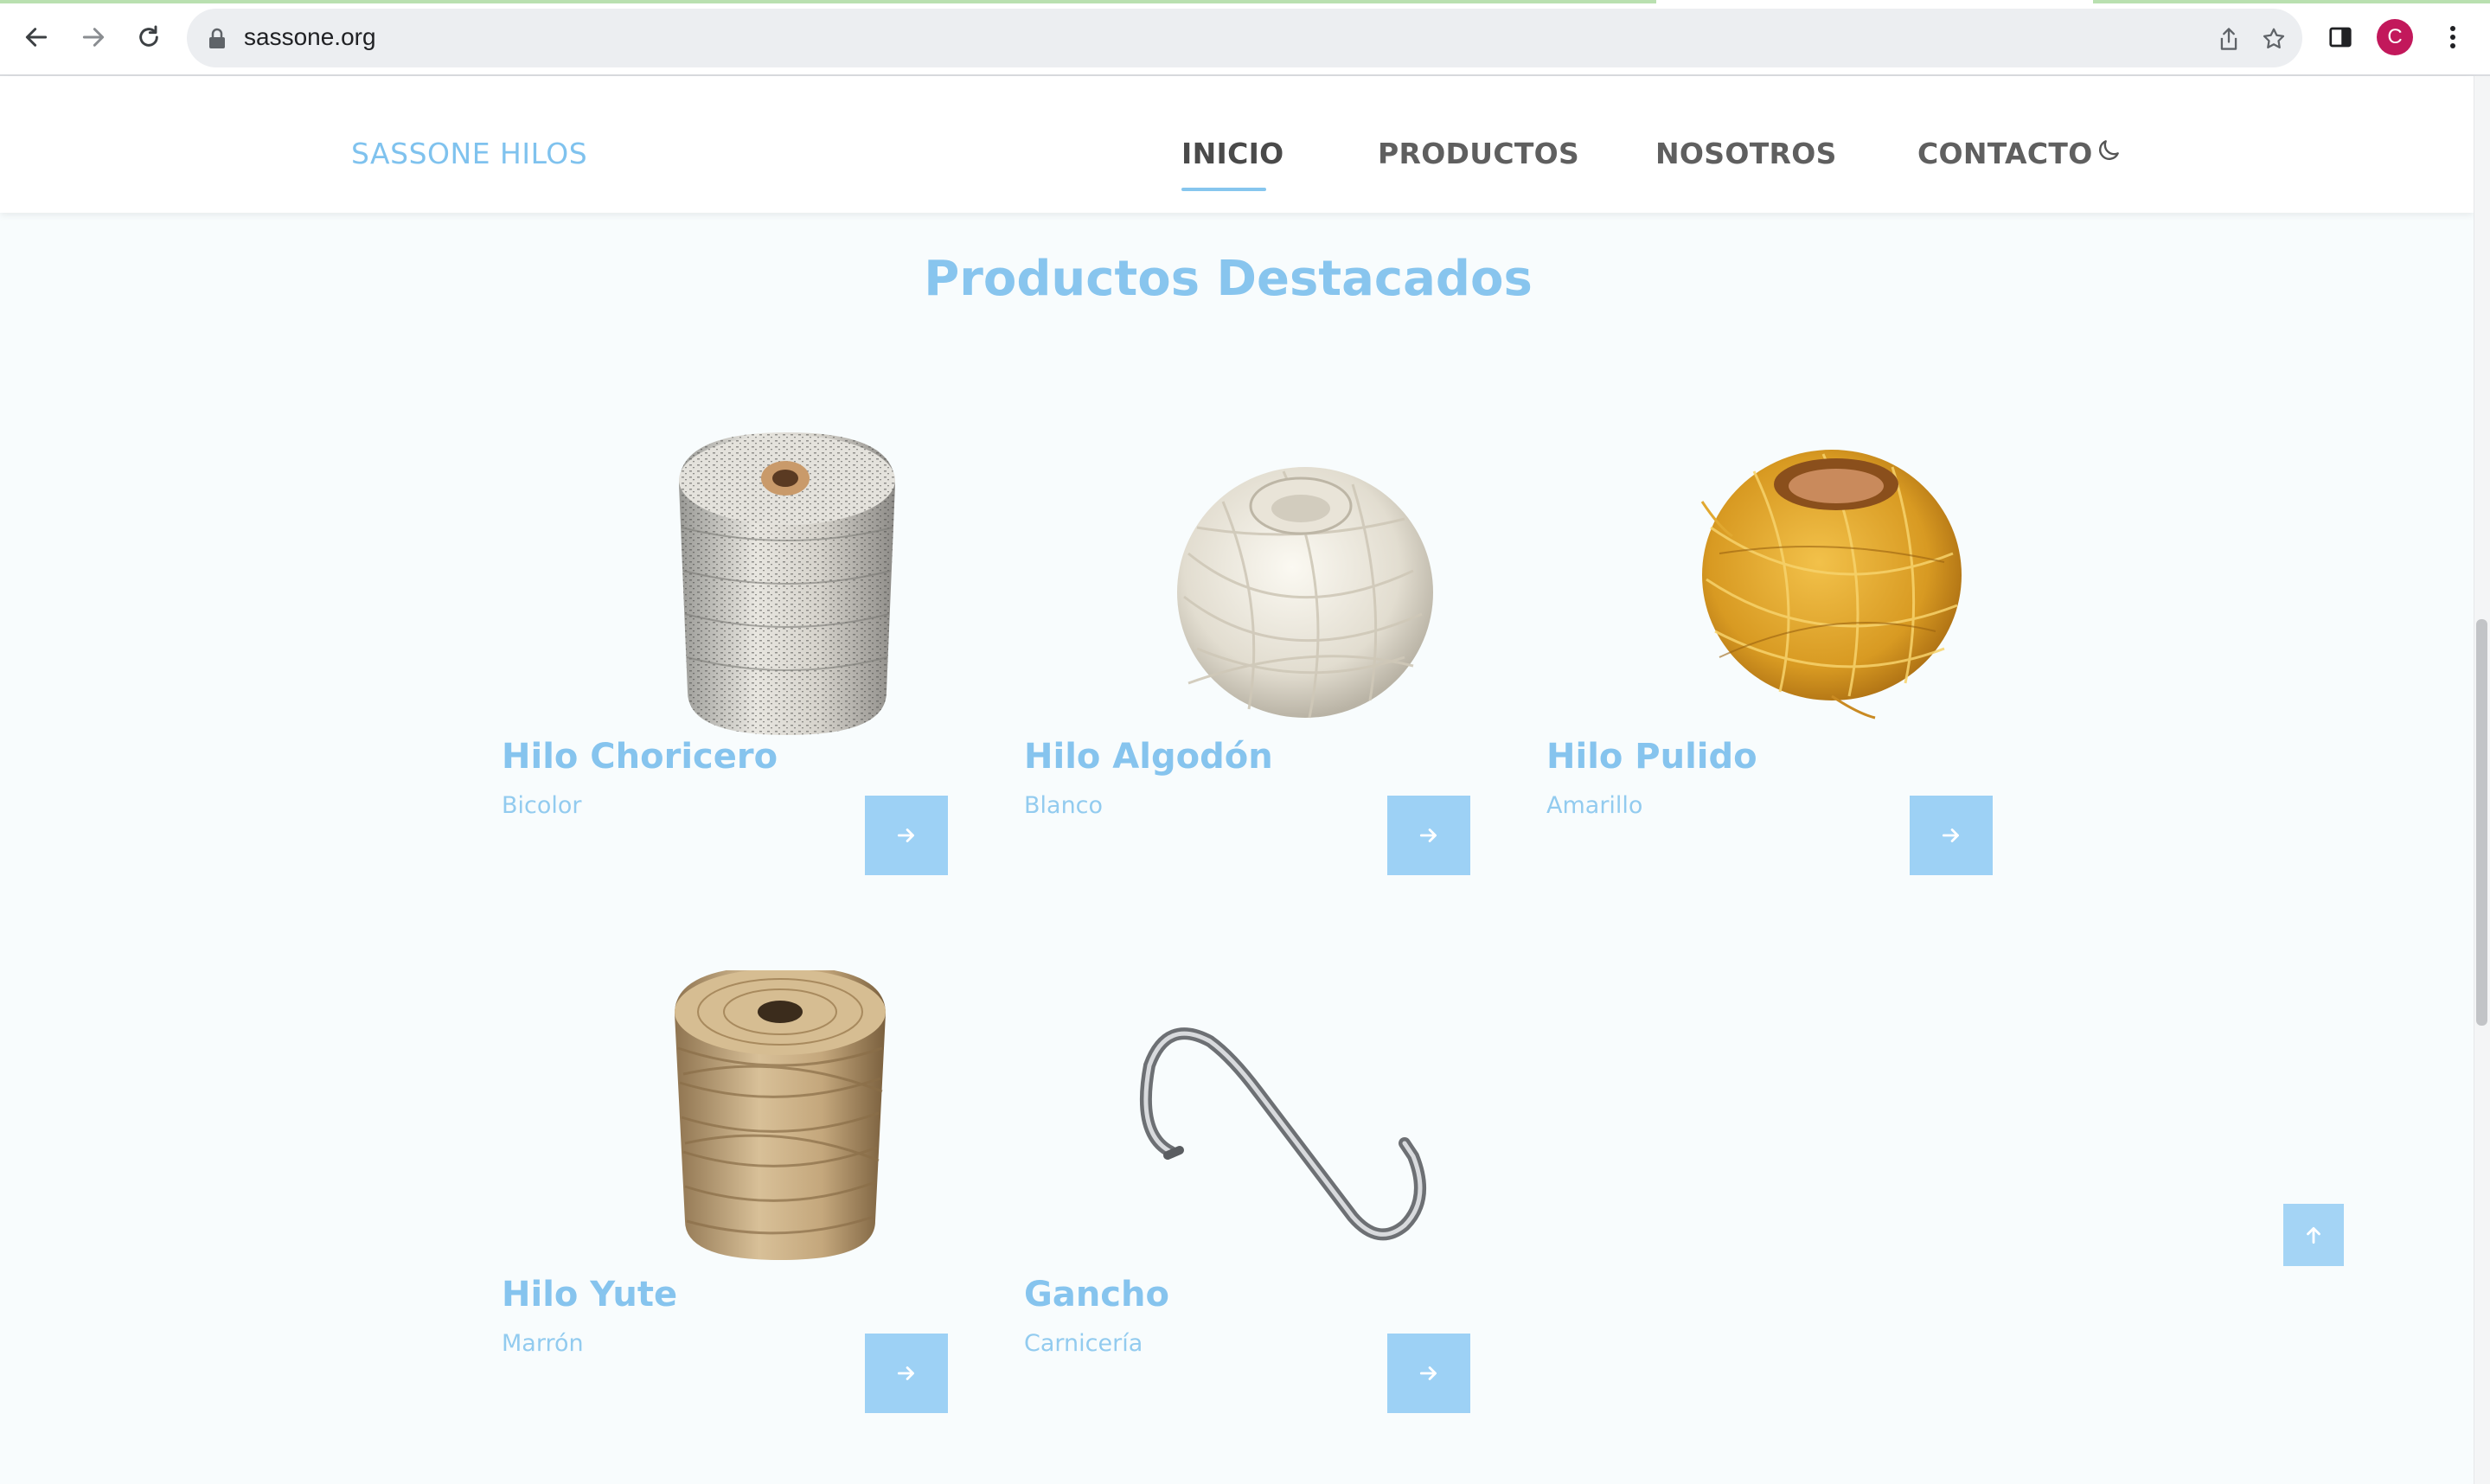  I want to click on forward-arrow-icon, so click(93, 37).